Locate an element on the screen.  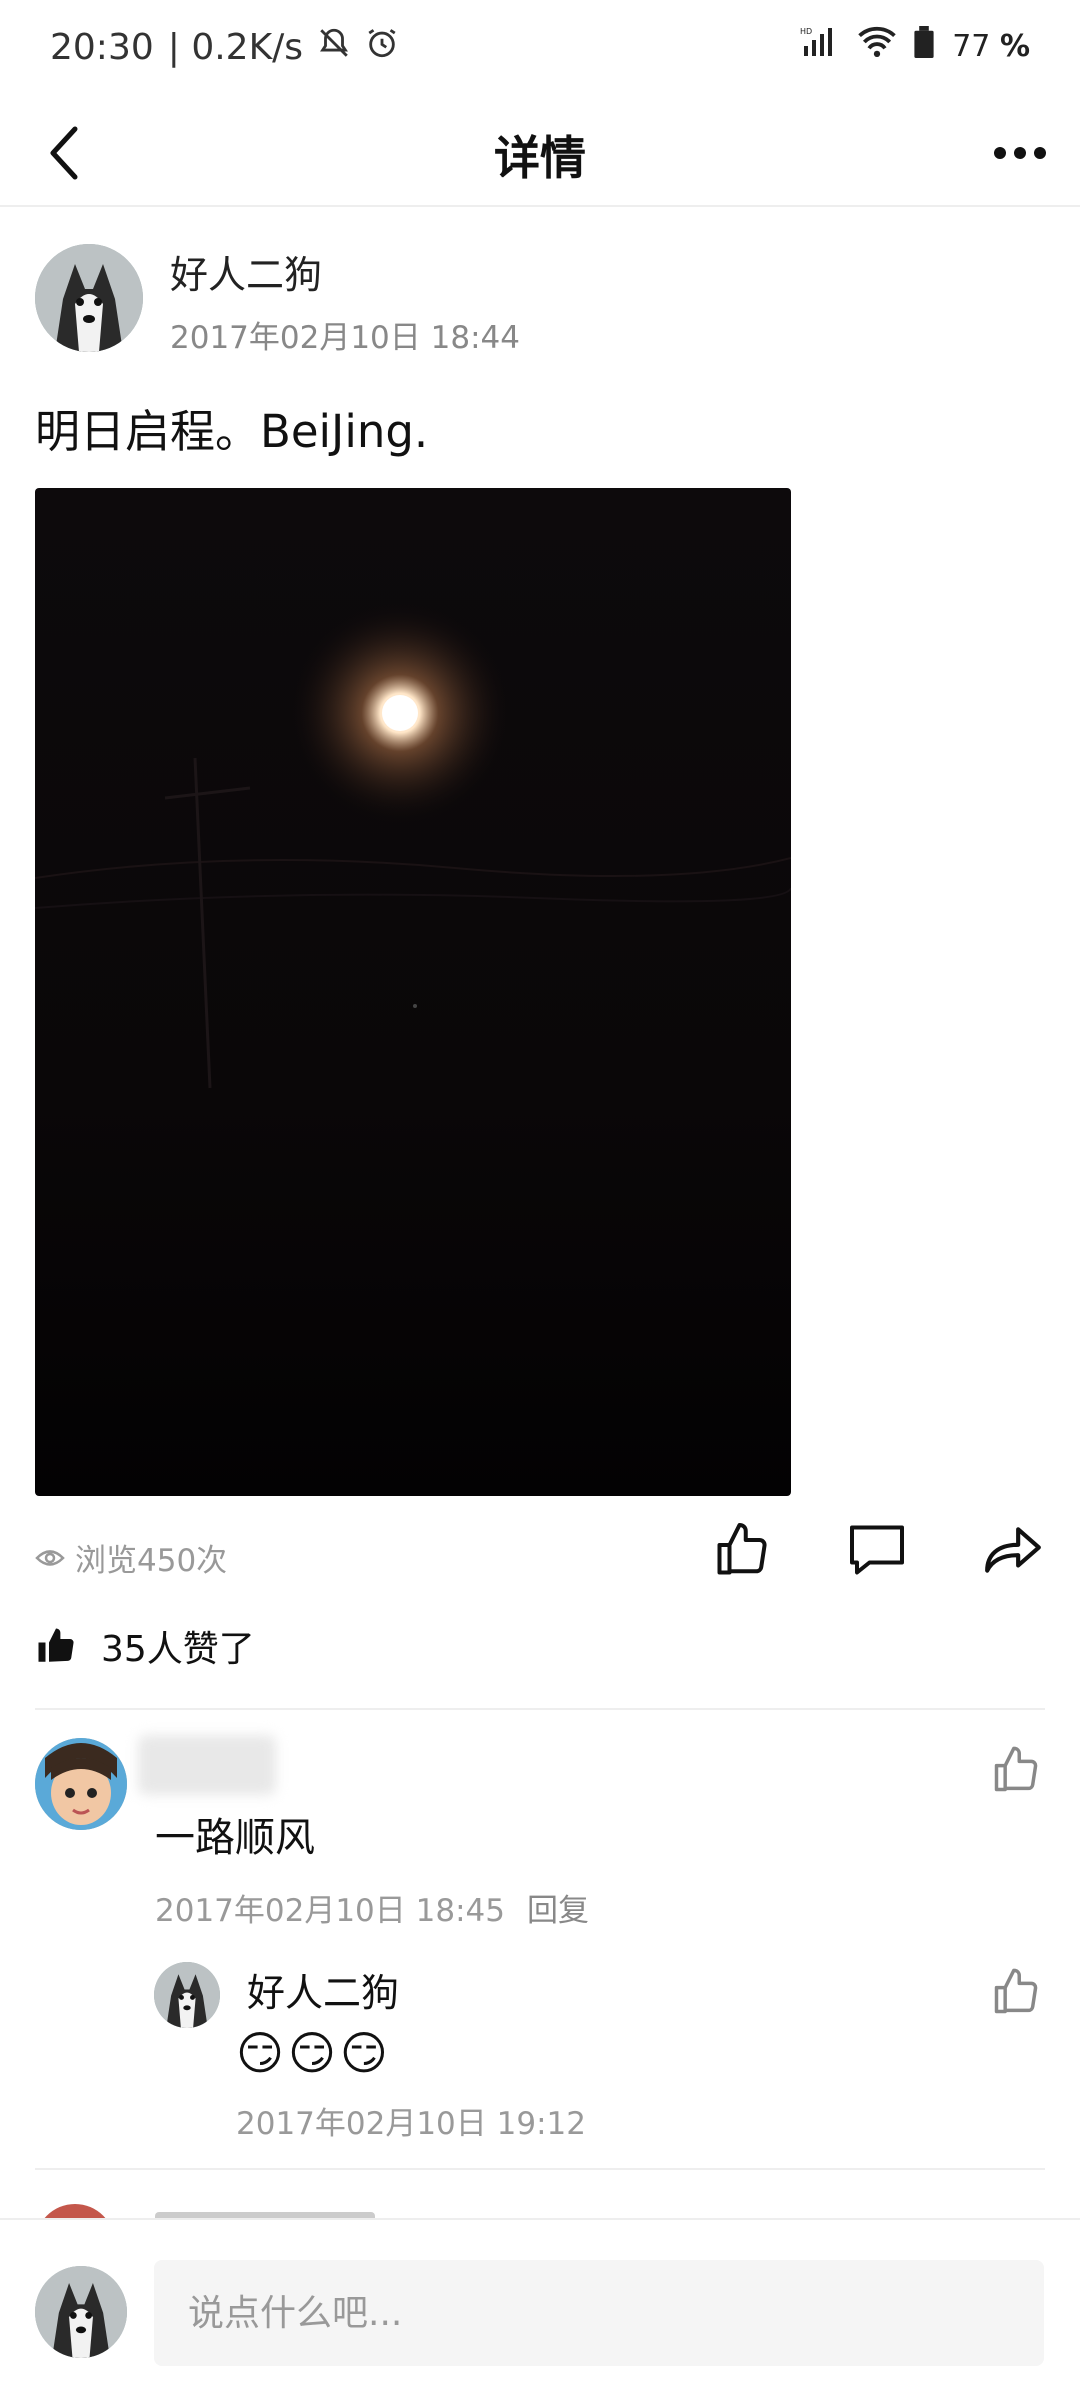
comment-icon is located at coordinates (877, 1550).